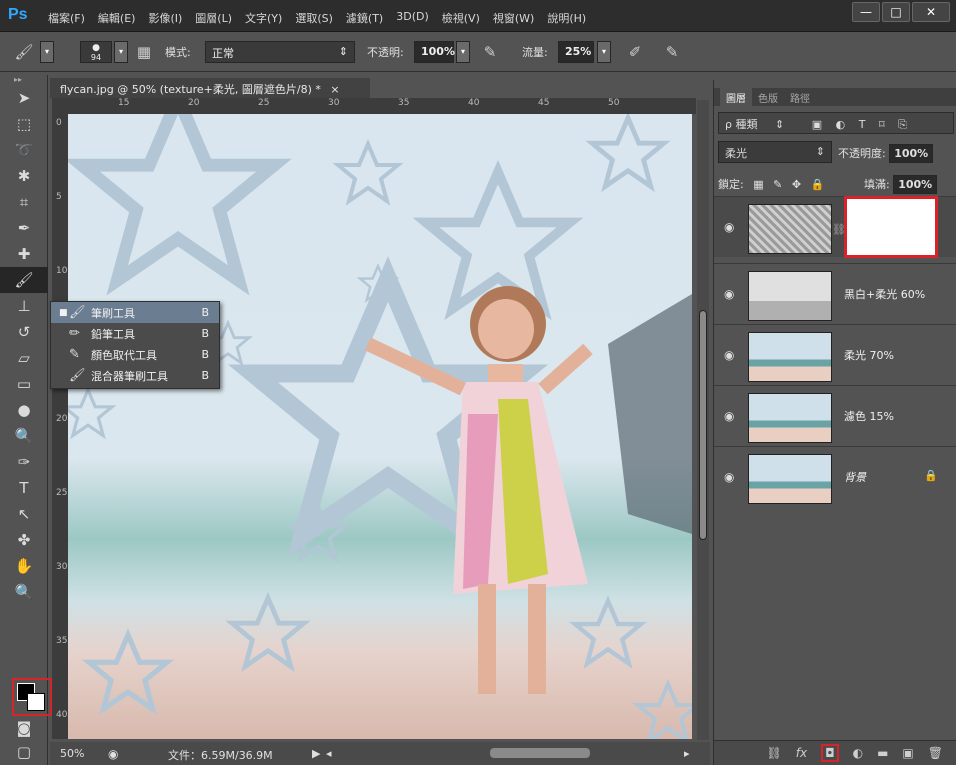 The height and width of the screenshot is (765, 956). What do you see at coordinates (490, 52) in the screenshot?
I see `pressure-opacity-icon: ✎` at bounding box center [490, 52].